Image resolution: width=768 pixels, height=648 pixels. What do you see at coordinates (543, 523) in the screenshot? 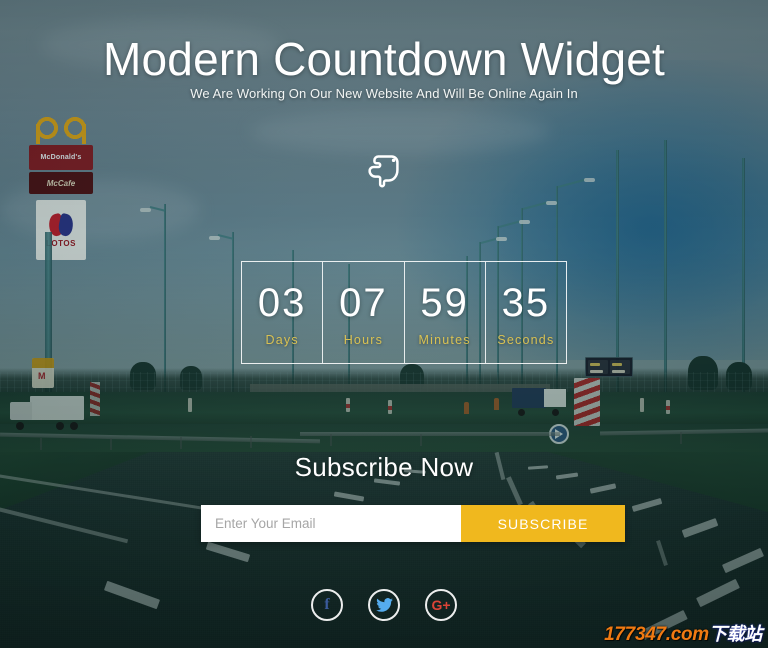
I see `subscribe-button: SUBSCRIBE` at bounding box center [543, 523].